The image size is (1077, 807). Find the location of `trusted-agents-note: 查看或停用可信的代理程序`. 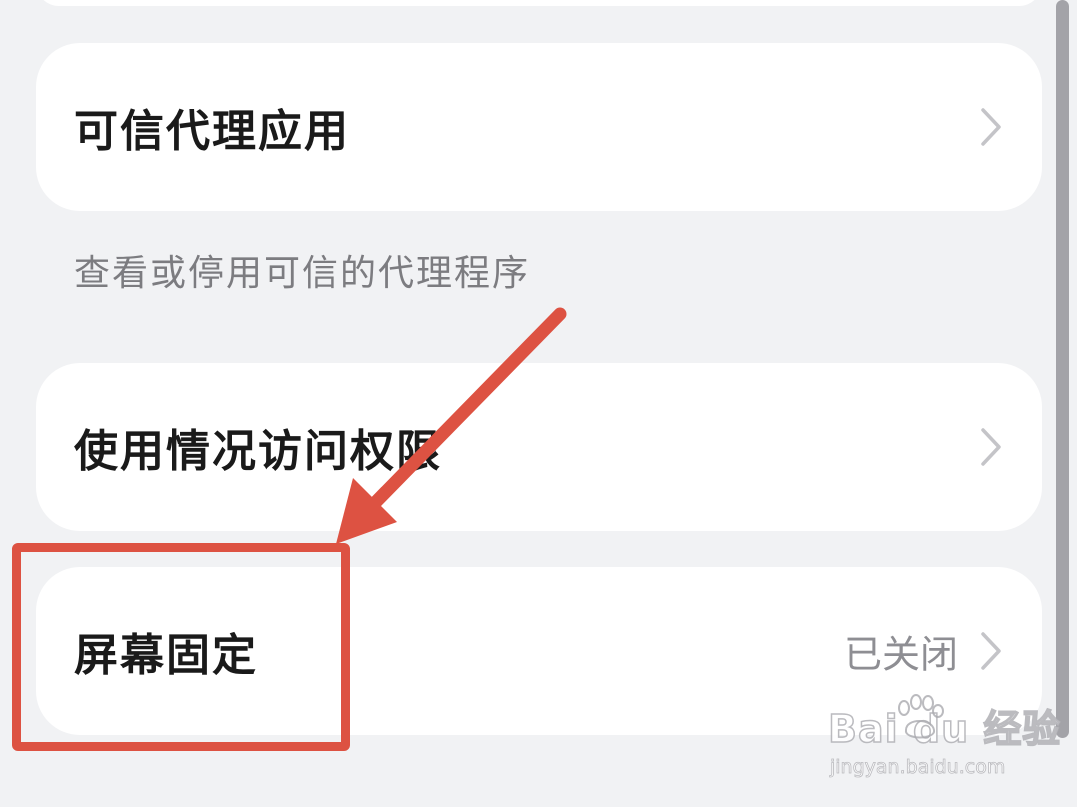

trusted-agents-note: 查看或停用可信的代理程序 is located at coordinates (302, 273).